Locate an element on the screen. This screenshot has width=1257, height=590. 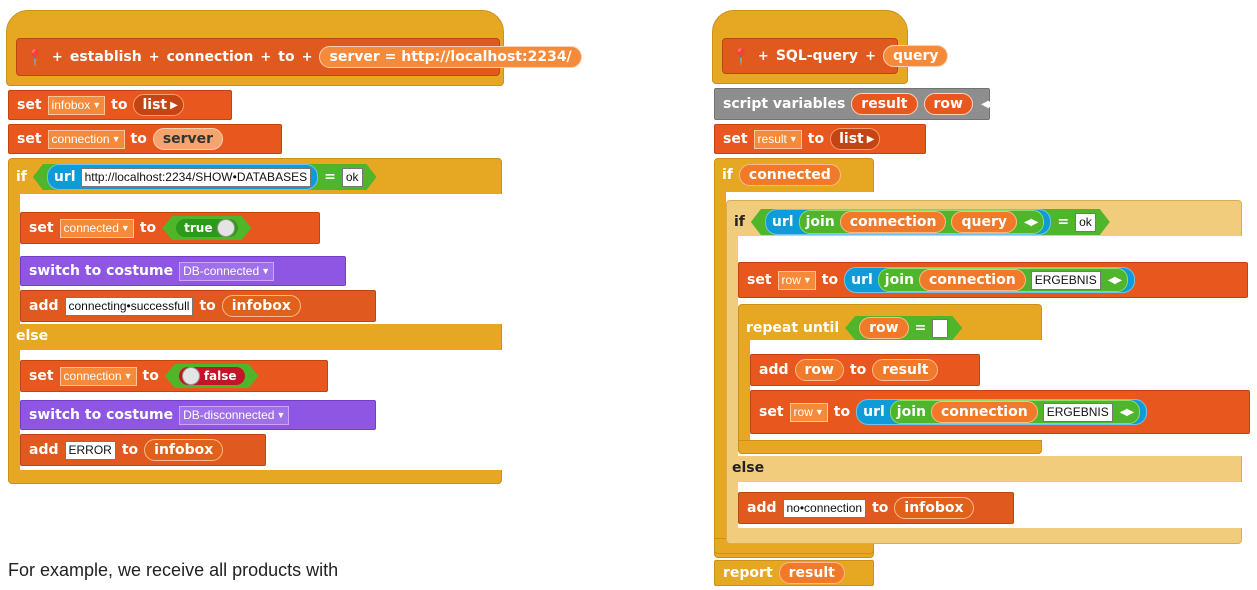
script-variables-block: script variables result row ◀▶ is located at coordinates (854, 104).